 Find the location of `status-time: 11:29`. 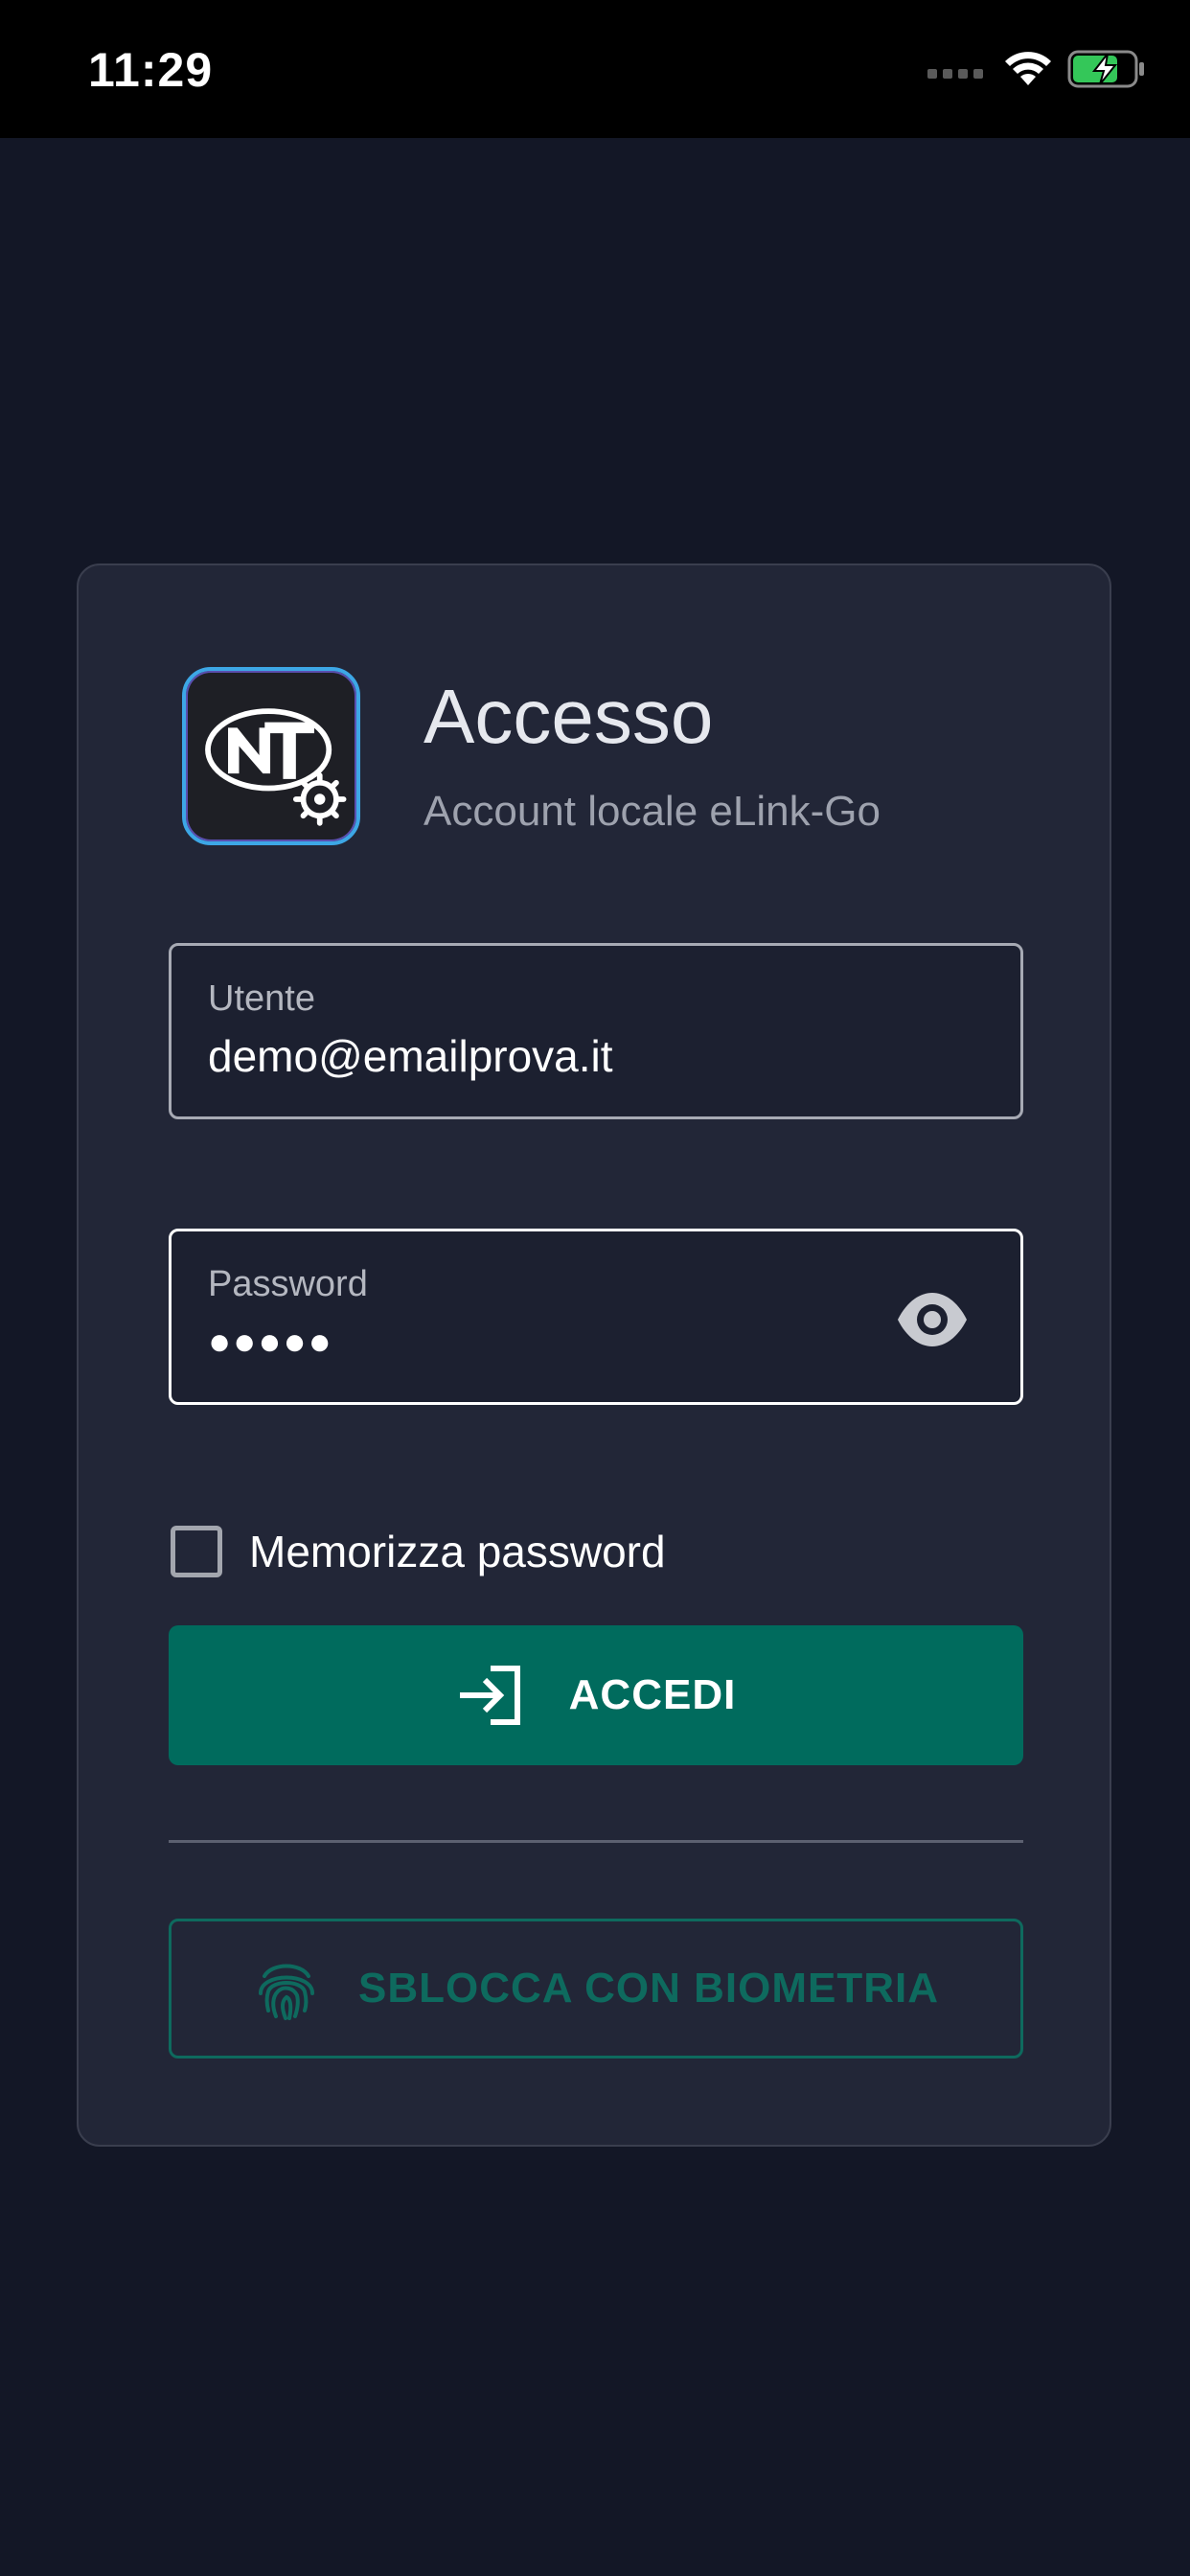

status-time: 11:29 is located at coordinates (151, 70).